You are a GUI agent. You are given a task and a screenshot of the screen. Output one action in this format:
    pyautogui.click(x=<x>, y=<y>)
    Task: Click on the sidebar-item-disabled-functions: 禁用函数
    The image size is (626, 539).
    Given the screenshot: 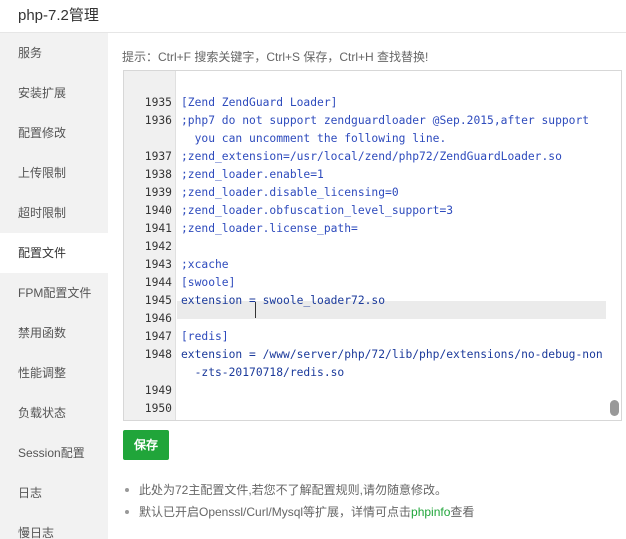 What is the action you would take?
    pyautogui.click(x=54, y=333)
    